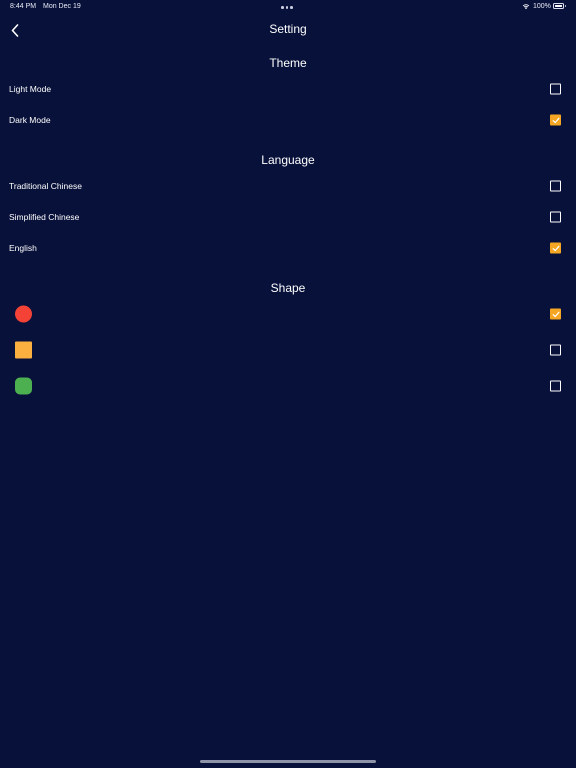 Image resolution: width=576 pixels, height=768 pixels. What do you see at coordinates (559, 6) in the screenshot?
I see `battery-icon` at bounding box center [559, 6].